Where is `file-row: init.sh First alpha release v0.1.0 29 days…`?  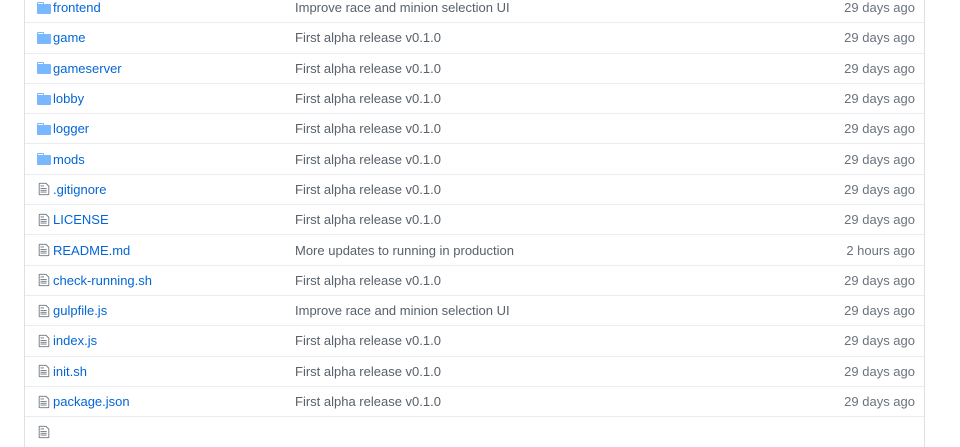
file-row: init.sh First alpha release v0.1.0 29 days… is located at coordinates (474, 372).